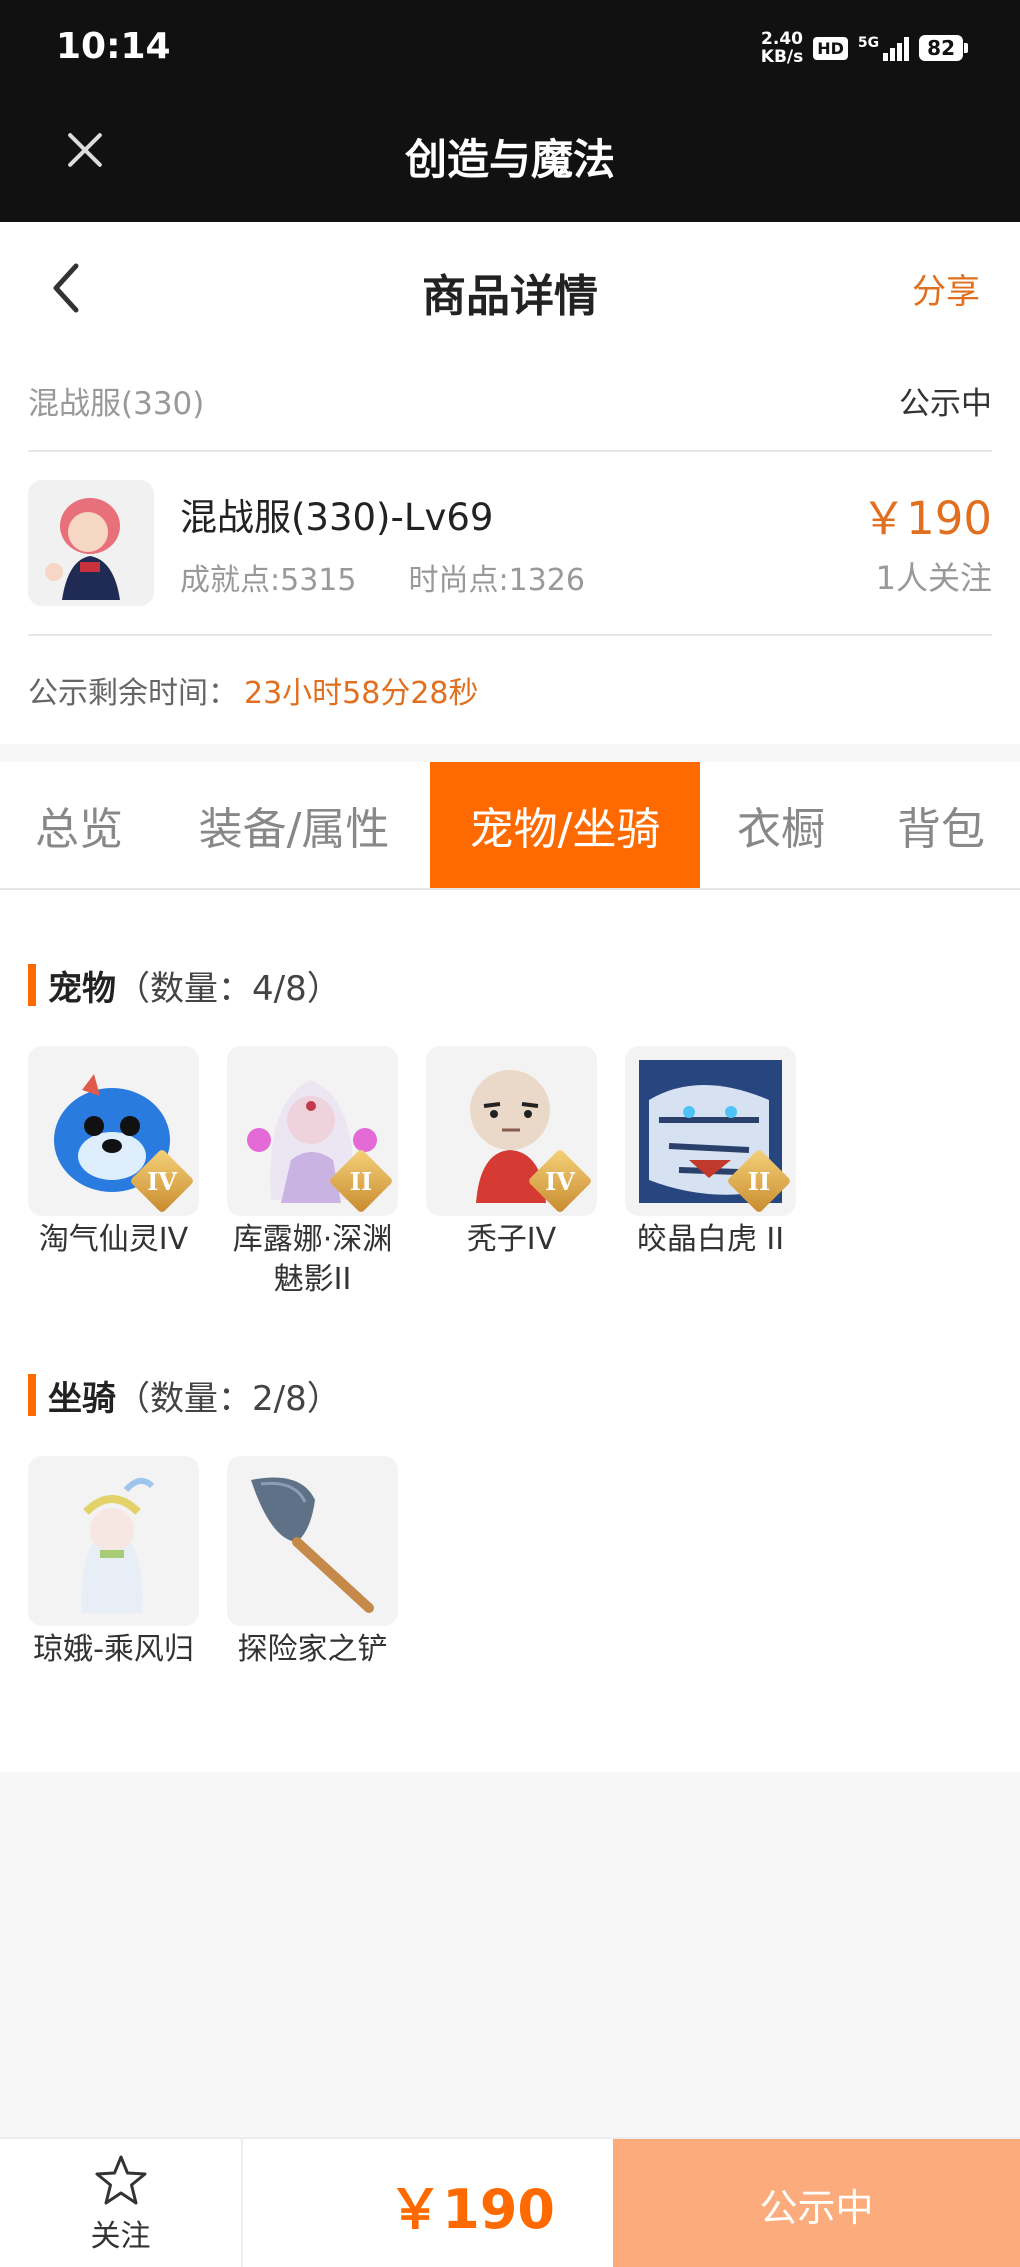 The image size is (1020, 2267). I want to click on page-title: 商品详情, so click(510, 296).